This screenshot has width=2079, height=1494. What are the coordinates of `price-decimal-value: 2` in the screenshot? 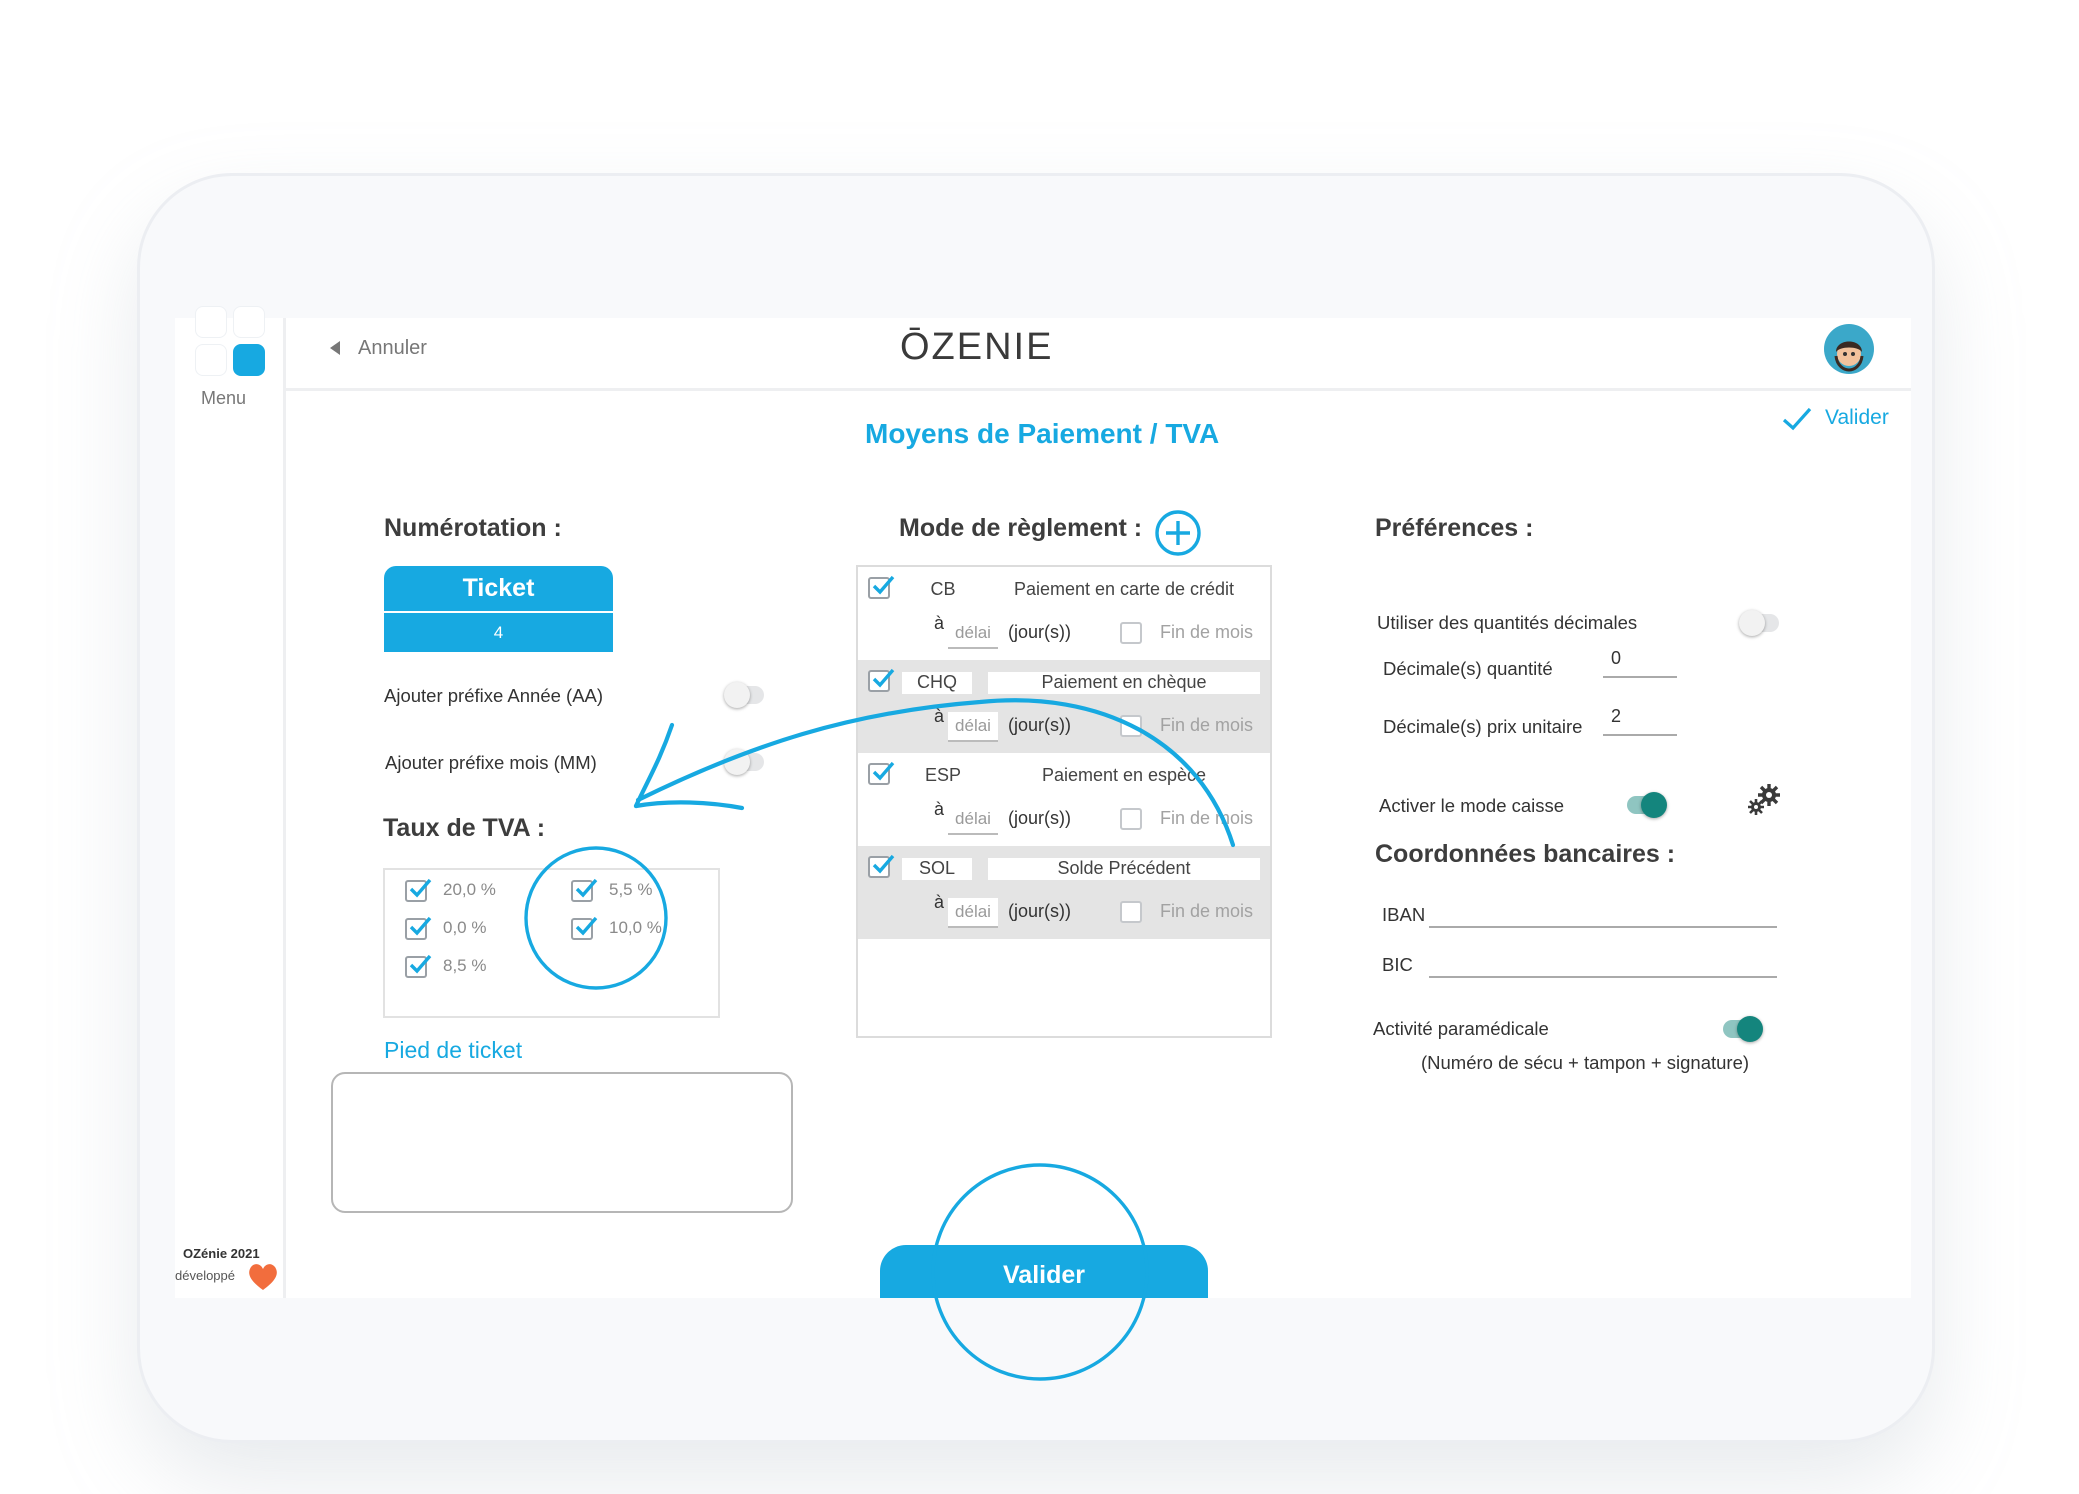 It's located at (1616, 716).